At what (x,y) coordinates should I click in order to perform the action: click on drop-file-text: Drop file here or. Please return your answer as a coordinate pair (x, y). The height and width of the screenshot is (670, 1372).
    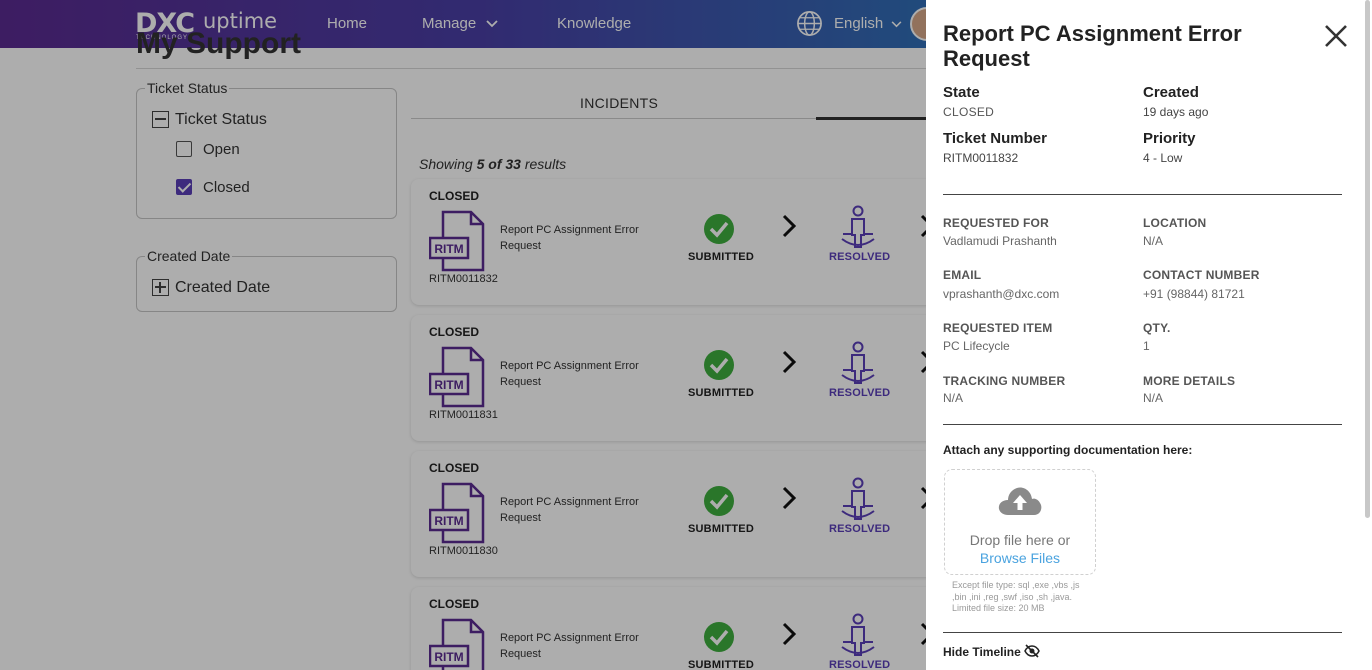
    Looking at the image, I should click on (1020, 540).